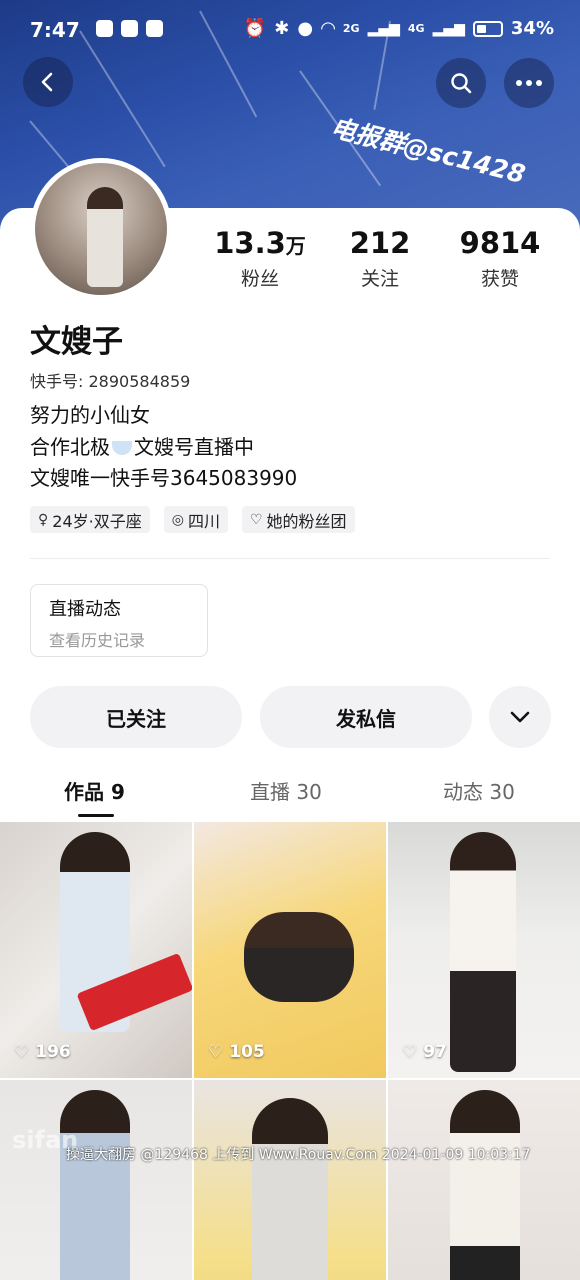 This screenshot has width=580, height=1280. I want to click on followers-label: 粉丝, so click(259, 279).